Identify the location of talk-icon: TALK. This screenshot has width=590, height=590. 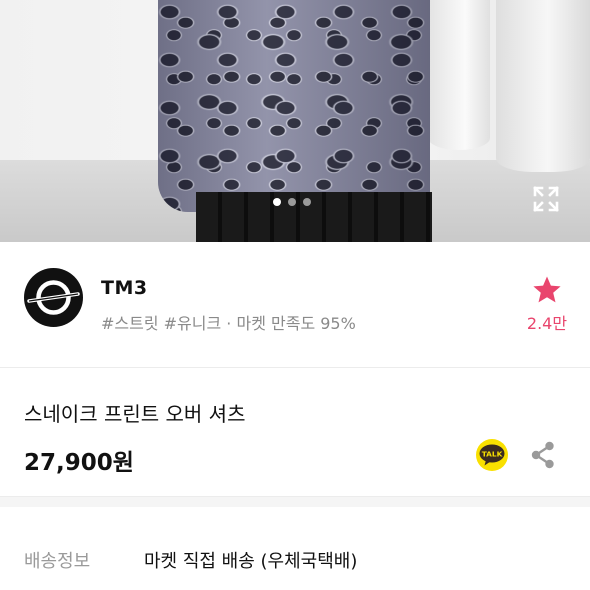
(492, 455).